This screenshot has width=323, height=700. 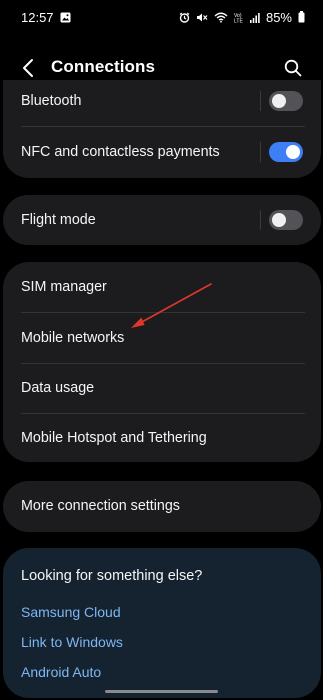 I want to click on chevron-left-icon, so click(x=28, y=68).